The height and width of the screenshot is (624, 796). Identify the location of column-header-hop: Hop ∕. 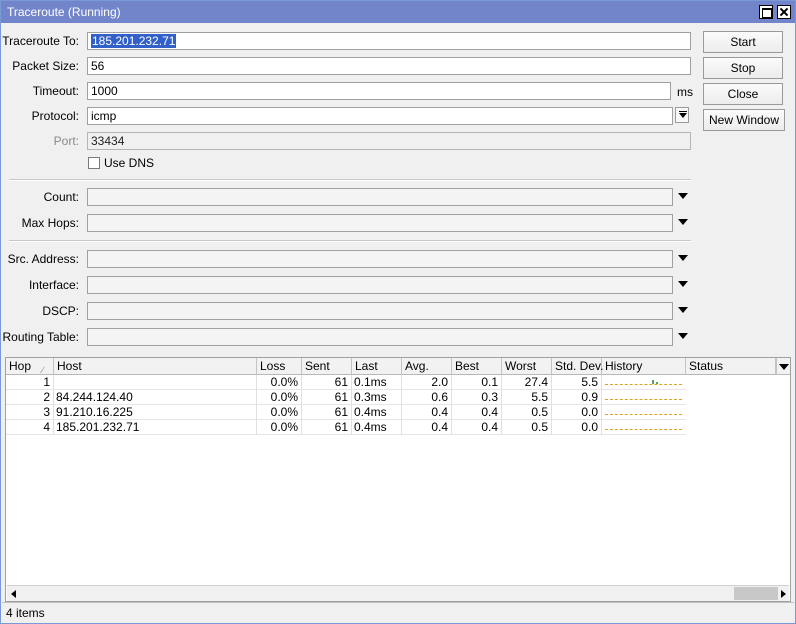
(30, 366).